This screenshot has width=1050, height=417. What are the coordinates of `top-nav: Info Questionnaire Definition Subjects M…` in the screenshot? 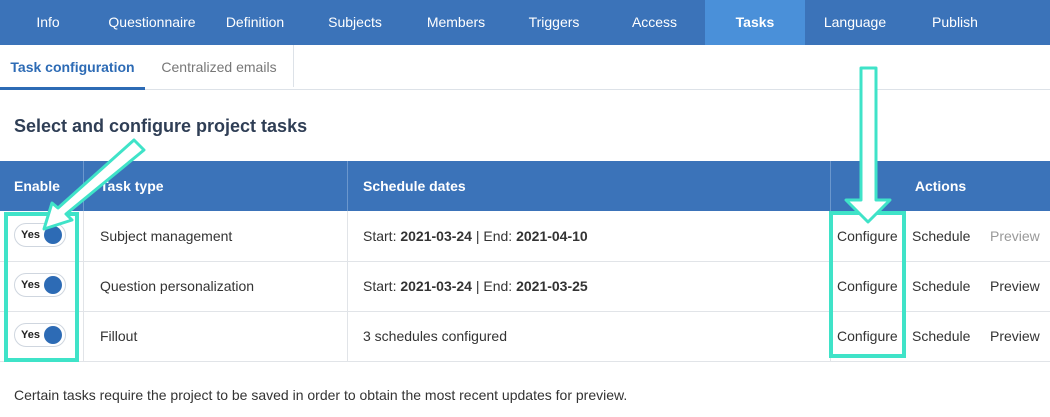 It's located at (525, 22).